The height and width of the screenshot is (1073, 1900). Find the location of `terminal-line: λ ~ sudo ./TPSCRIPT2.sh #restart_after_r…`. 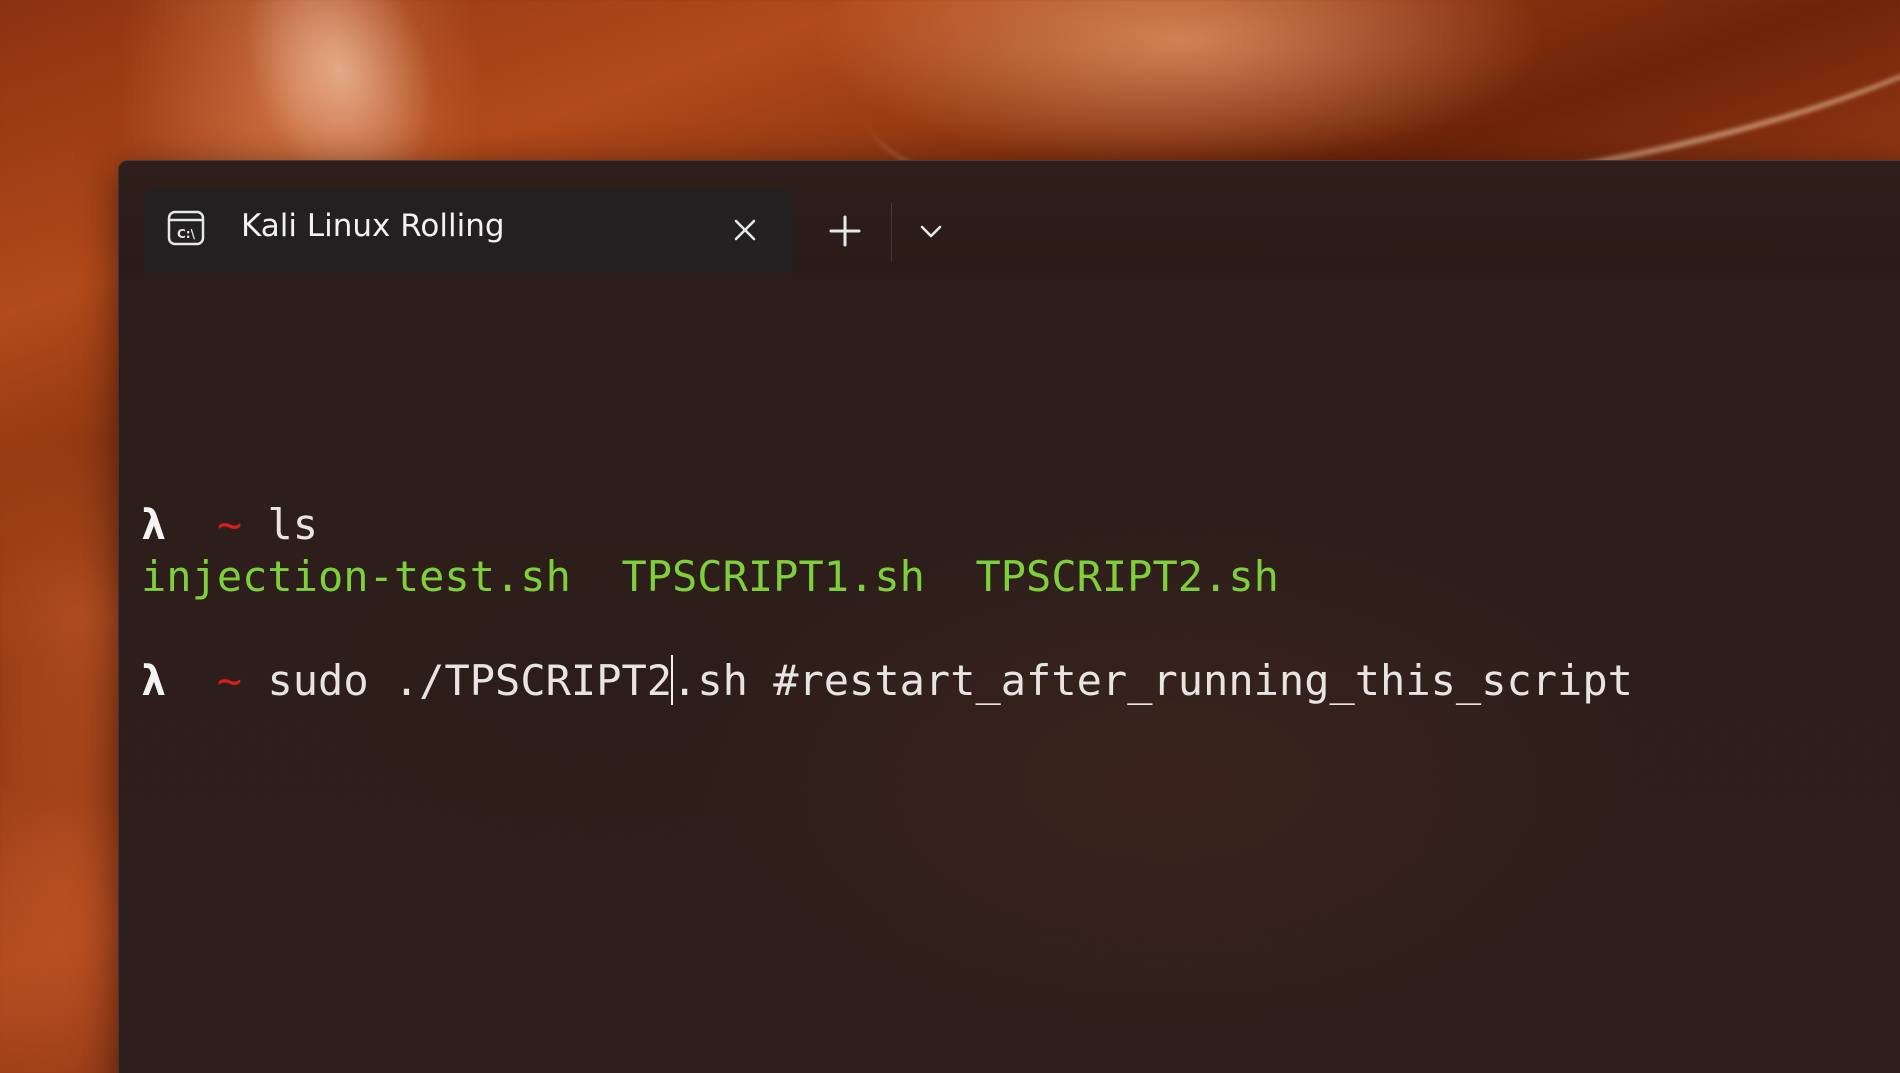

terminal-line: λ ~ sudo ./TPSCRIPT2.sh #restart_after_r… is located at coordinates (887, 681).